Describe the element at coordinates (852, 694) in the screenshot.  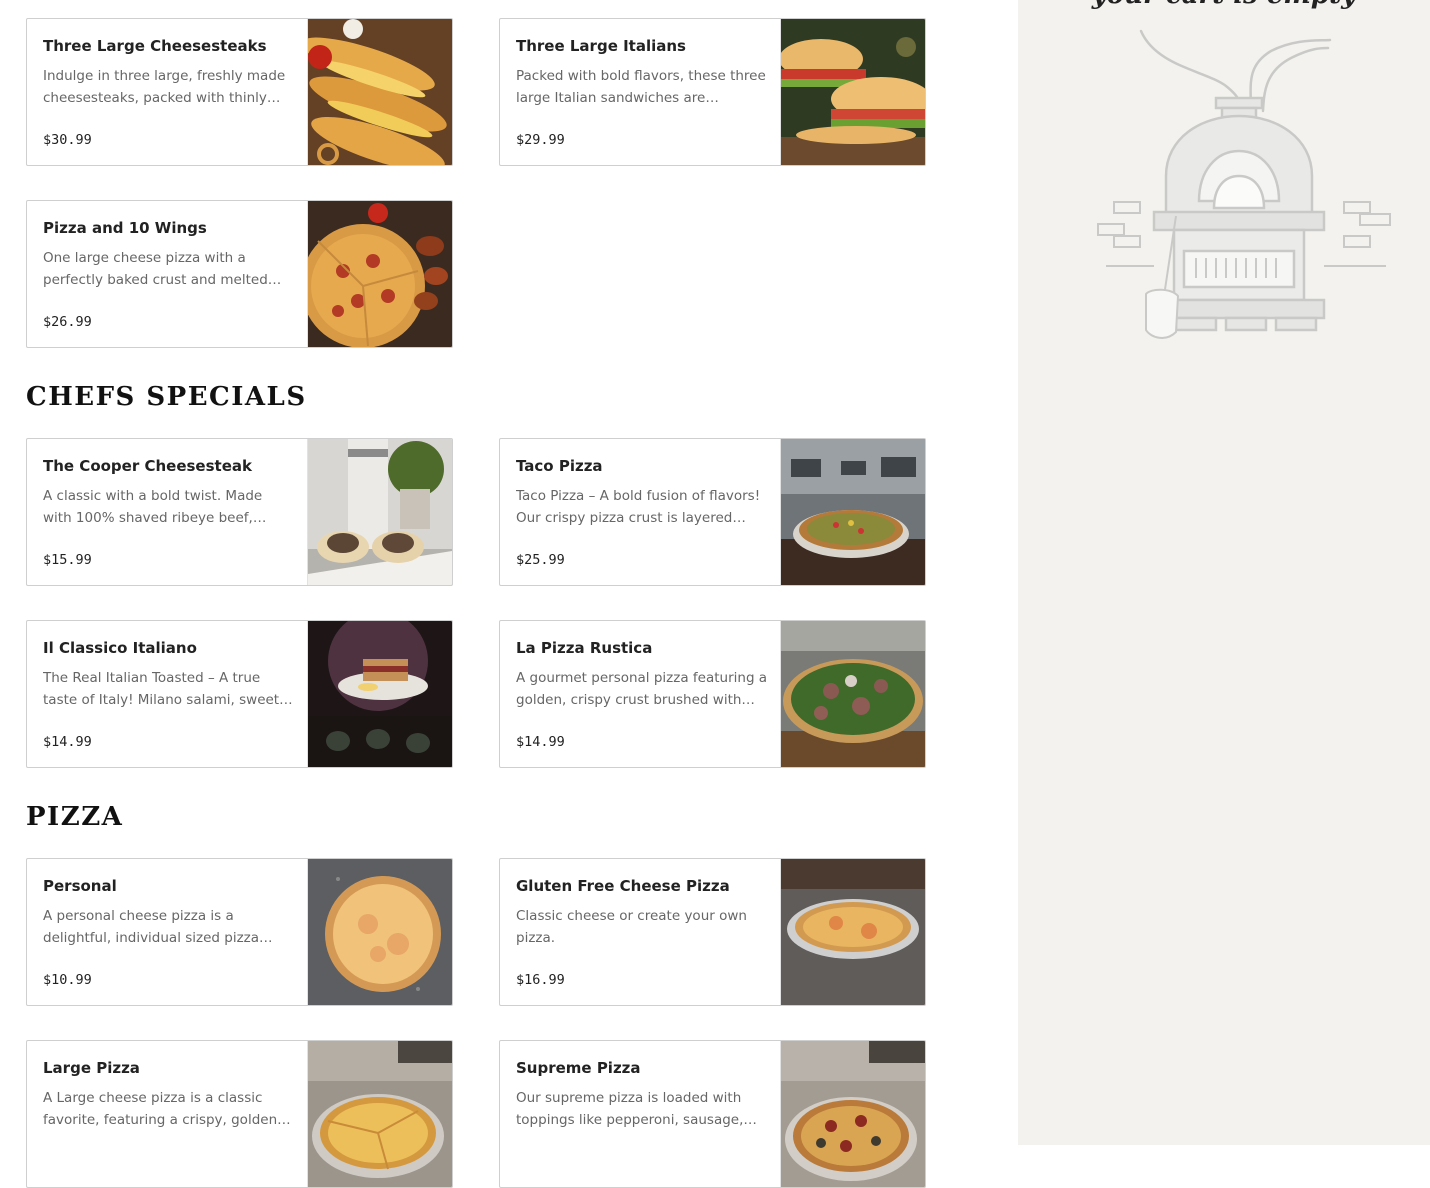
I see `pizza-rustica-photo` at that location.